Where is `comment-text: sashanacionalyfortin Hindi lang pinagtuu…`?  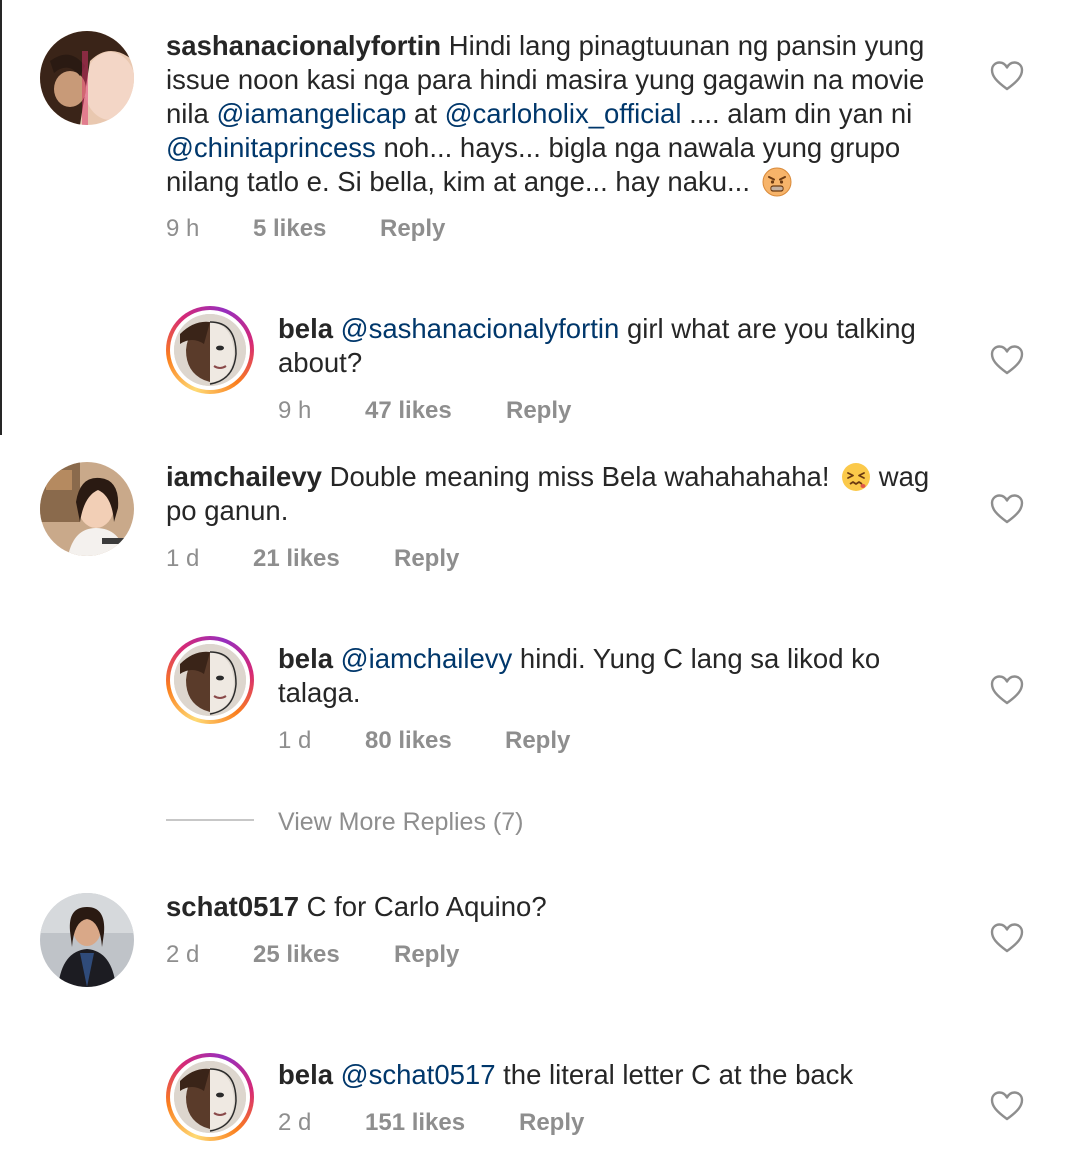
comment-text: sashanacionalyfortin Hindi lang pinagtuu… is located at coordinates (566, 114).